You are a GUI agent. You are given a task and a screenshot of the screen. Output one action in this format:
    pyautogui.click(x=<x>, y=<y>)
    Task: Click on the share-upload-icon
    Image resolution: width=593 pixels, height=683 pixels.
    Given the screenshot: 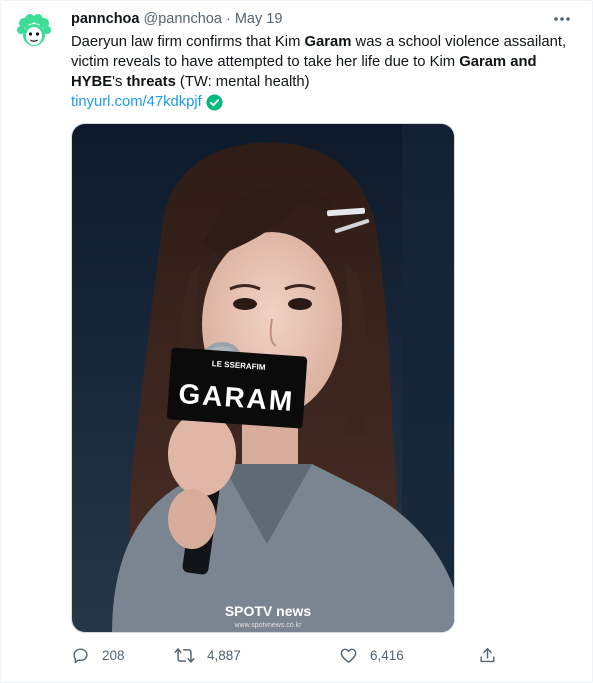 What is the action you would take?
    pyautogui.click(x=487, y=655)
    